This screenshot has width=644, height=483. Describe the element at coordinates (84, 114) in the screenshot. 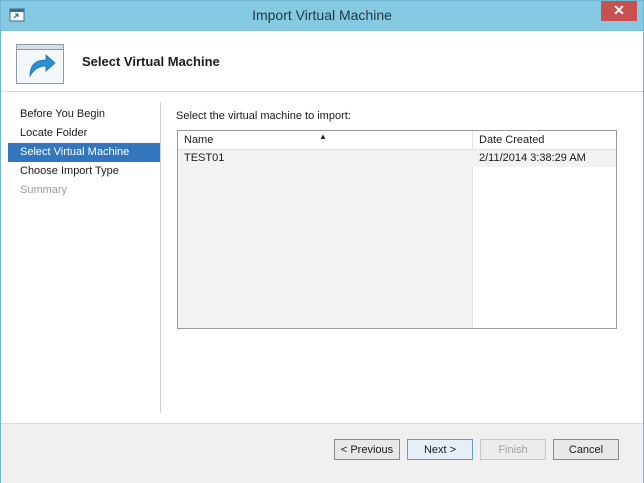

I see `step-before-you-begin: Before You Begin` at that location.